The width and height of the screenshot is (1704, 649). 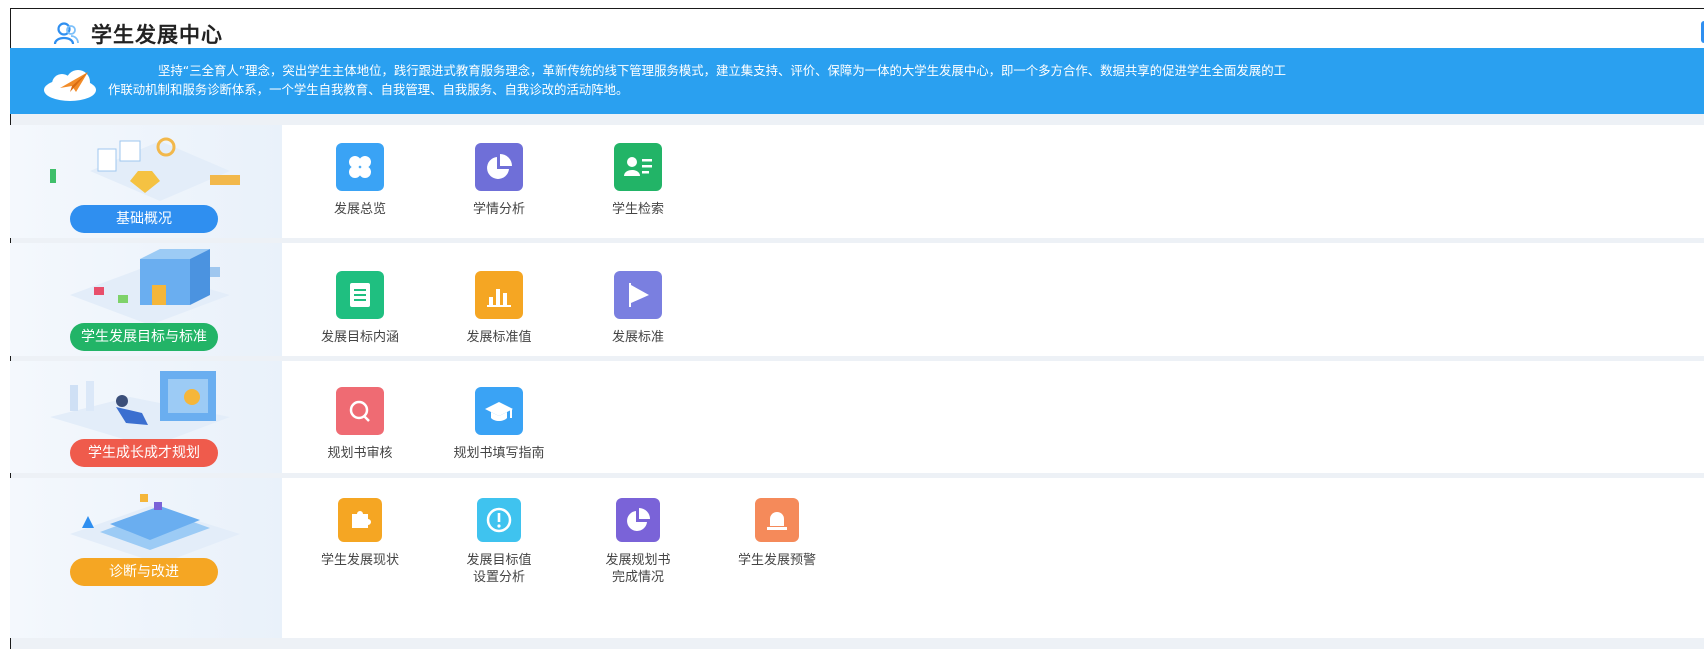 What do you see at coordinates (144, 453) in the screenshot?
I see `section-label: 学生成长成才规划` at bounding box center [144, 453].